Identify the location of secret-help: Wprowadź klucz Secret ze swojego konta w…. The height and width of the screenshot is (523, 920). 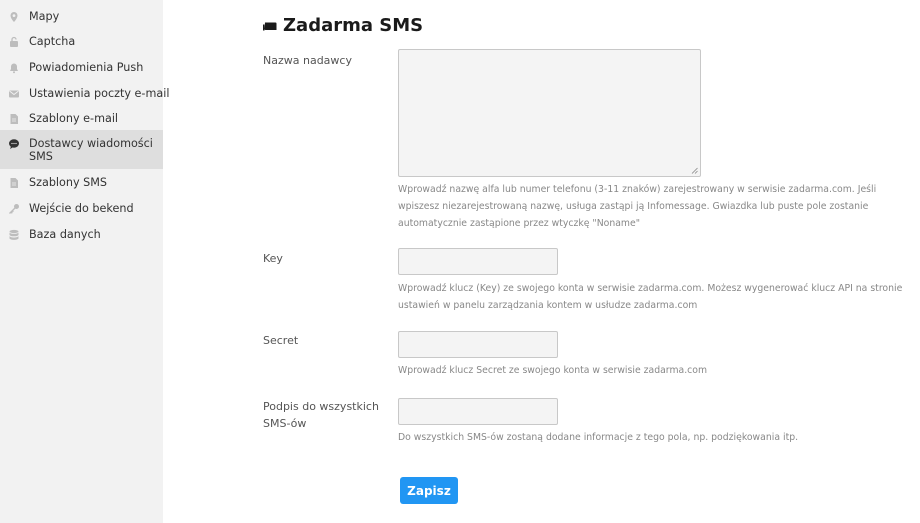
(650, 370).